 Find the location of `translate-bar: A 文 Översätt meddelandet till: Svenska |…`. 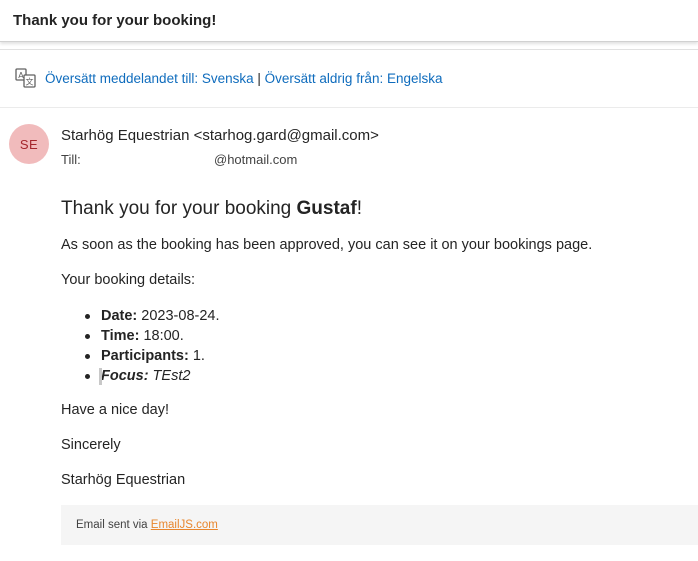

translate-bar: A 文 Översätt meddelandet till: Svenska |… is located at coordinates (349, 79).